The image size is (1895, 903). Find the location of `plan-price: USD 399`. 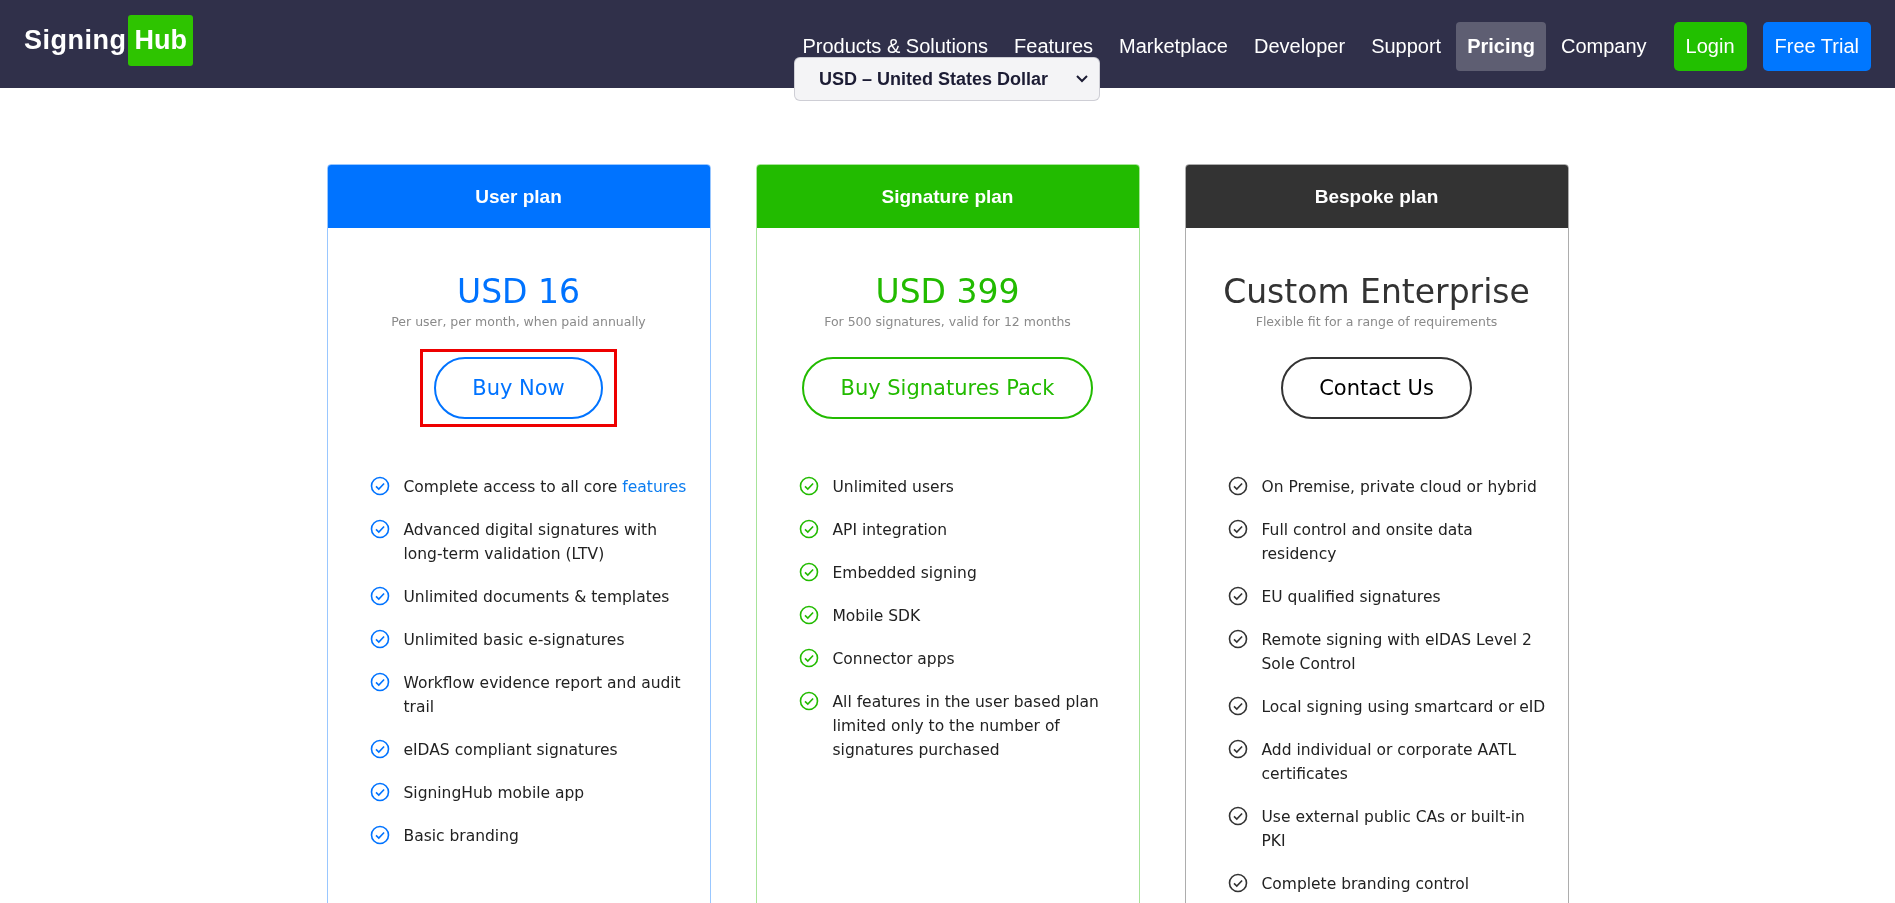

plan-price: USD 399 is located at coordinates (947, 292).